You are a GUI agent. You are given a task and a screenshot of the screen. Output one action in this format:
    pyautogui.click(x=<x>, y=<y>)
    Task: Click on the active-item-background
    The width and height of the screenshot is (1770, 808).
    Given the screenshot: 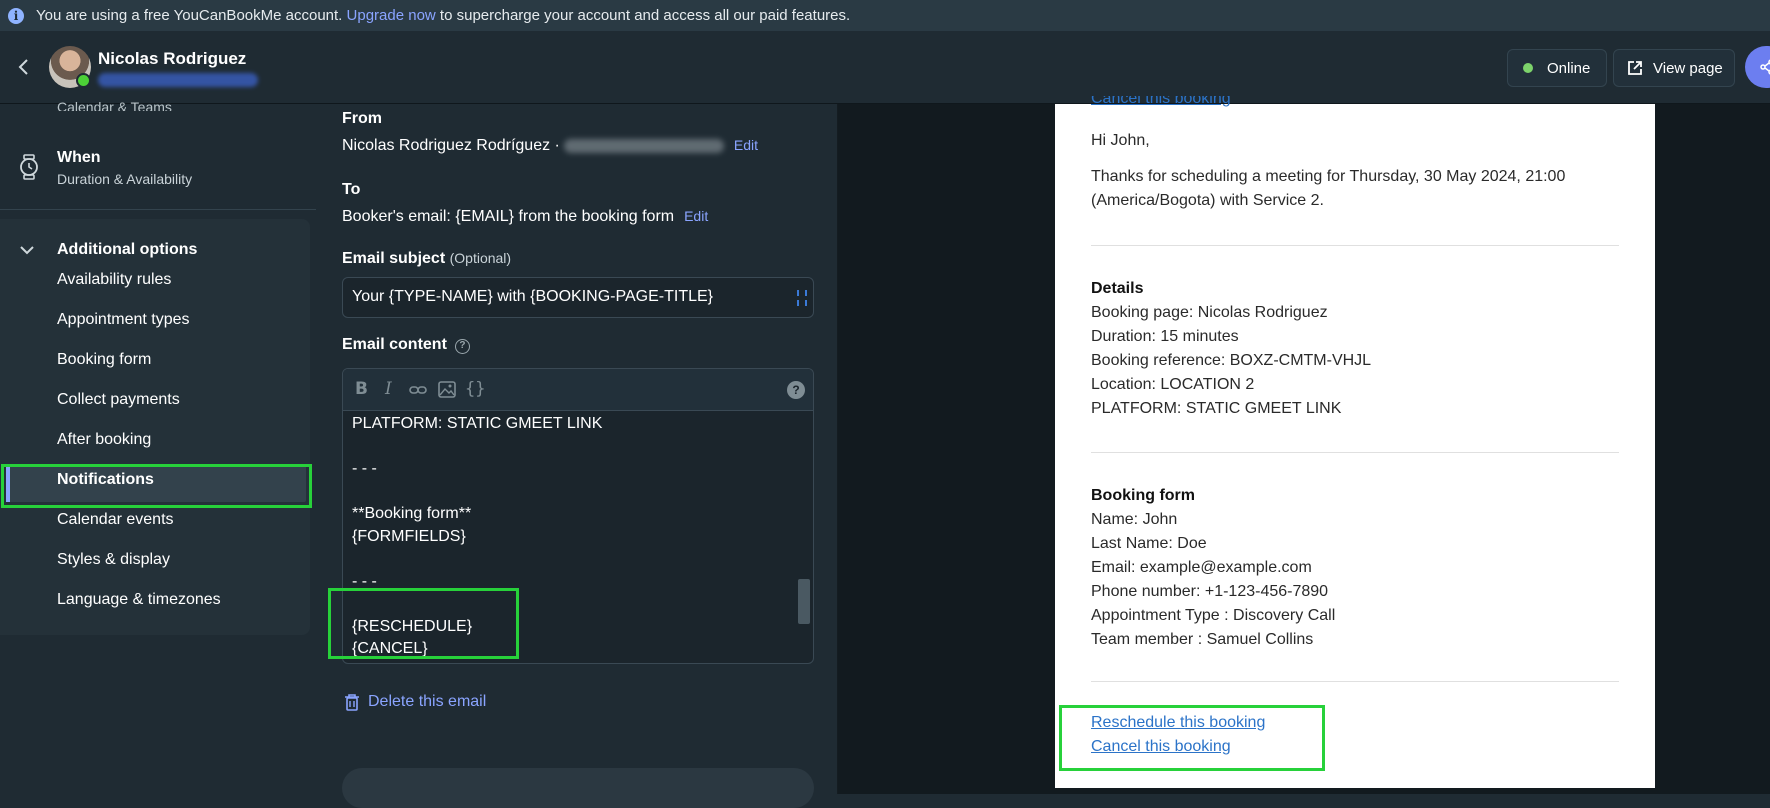 What is the action you would take?
    pyautogui.click(x=156, y=483)
    